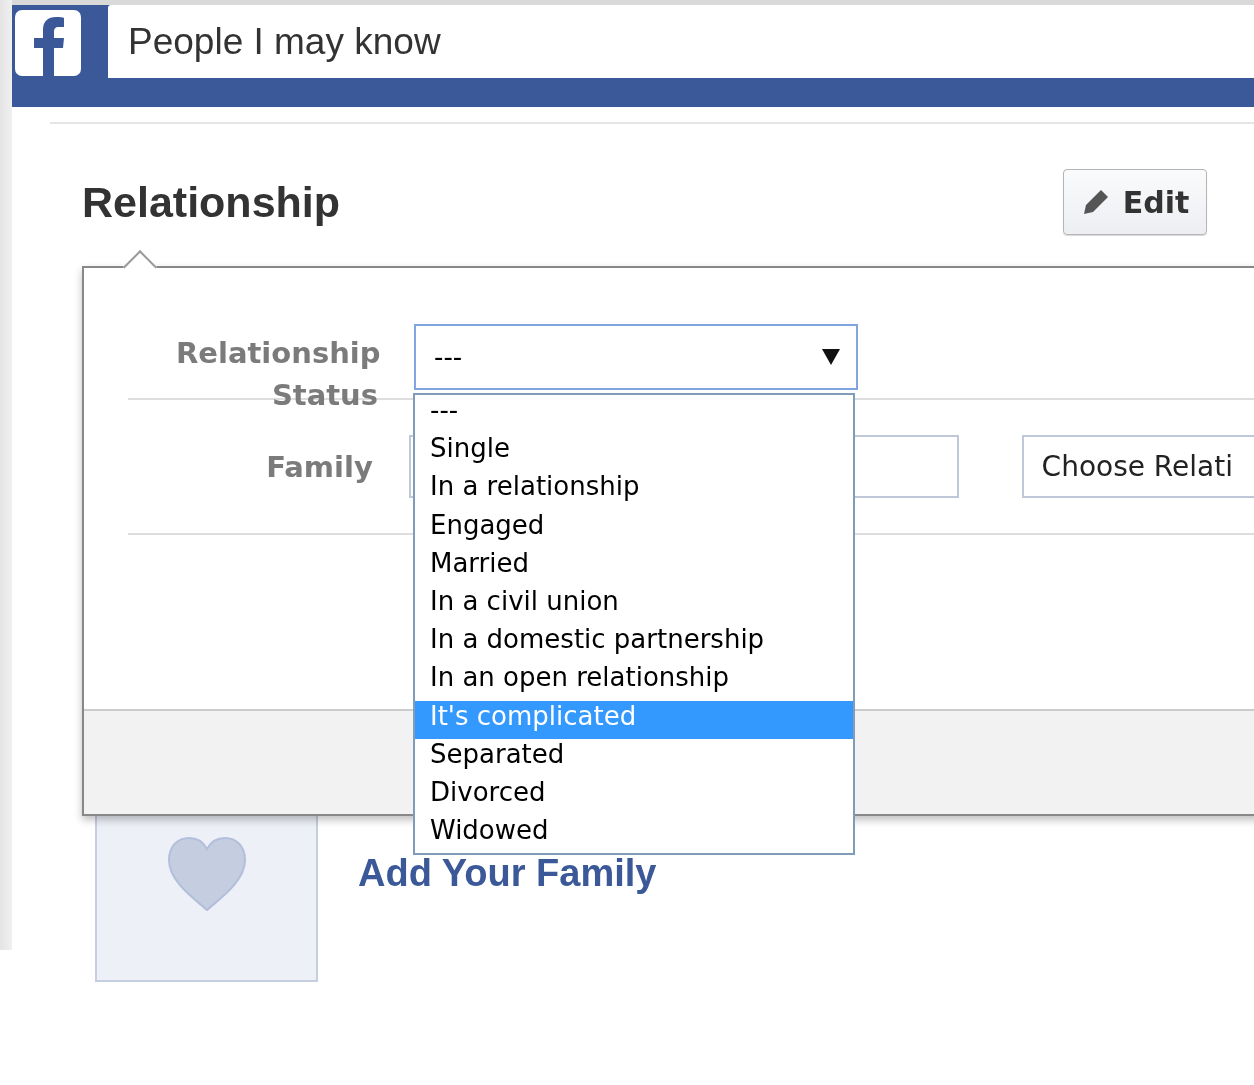  I want to click on dropdown-option: In a civil union, so click(634, 605).